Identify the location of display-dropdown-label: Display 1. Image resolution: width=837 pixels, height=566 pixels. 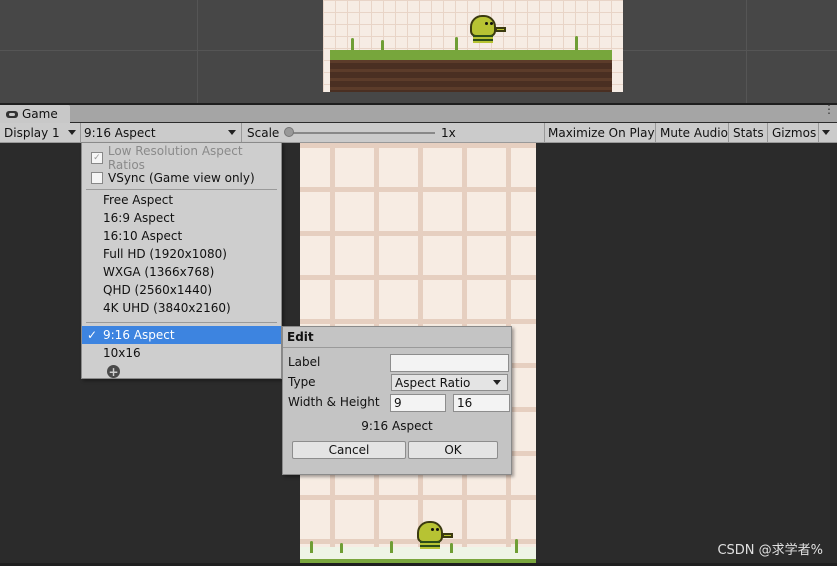
(32, 132).